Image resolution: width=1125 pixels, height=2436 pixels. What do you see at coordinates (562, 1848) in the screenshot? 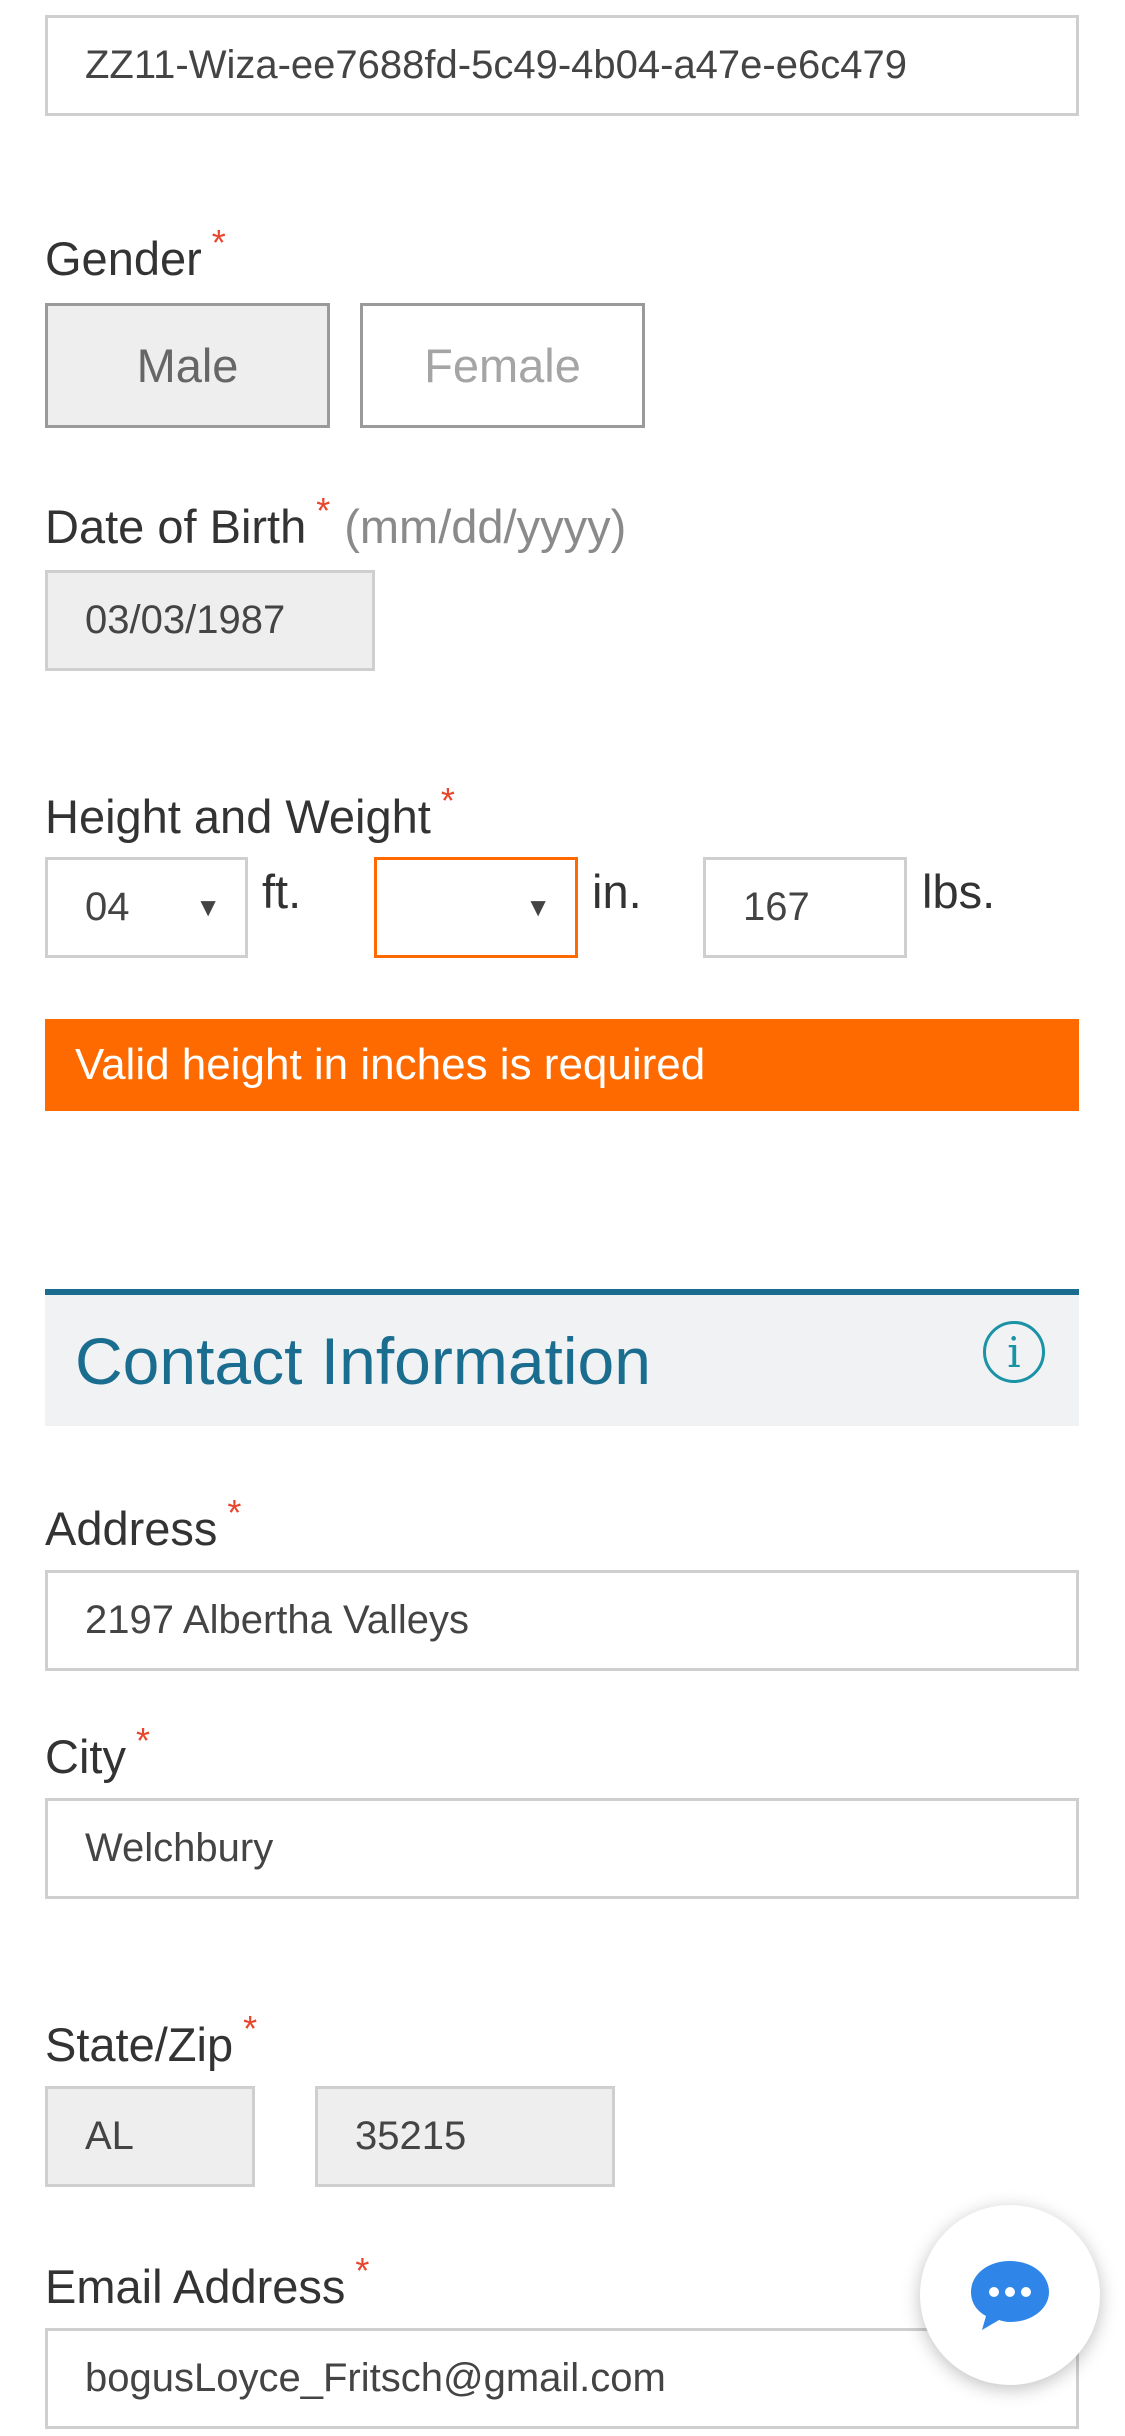
I see `city-field: Welchbury` at bounding box center [562, 1848].